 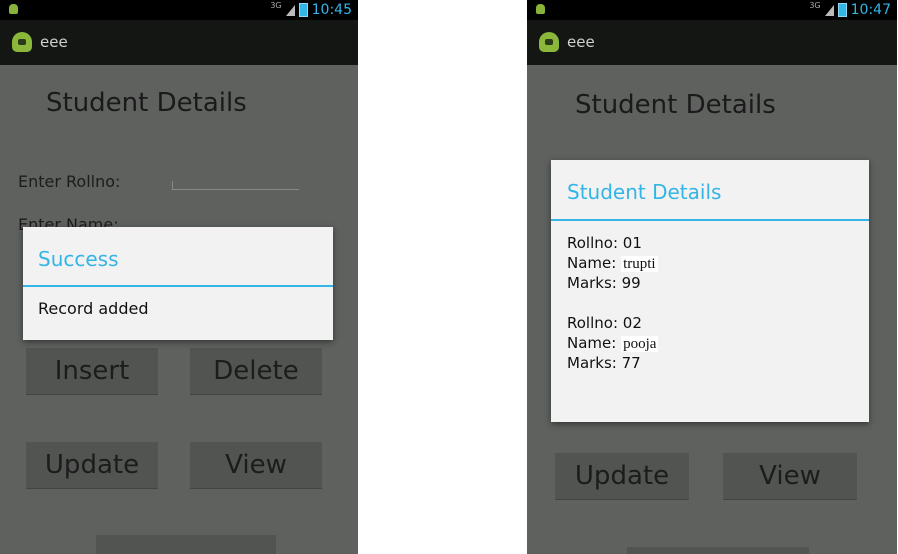 What do you see at coordinates (604, 363) in the screenshot?
I see `record-marks: Marks: 77` at bounding box center [604, 363].